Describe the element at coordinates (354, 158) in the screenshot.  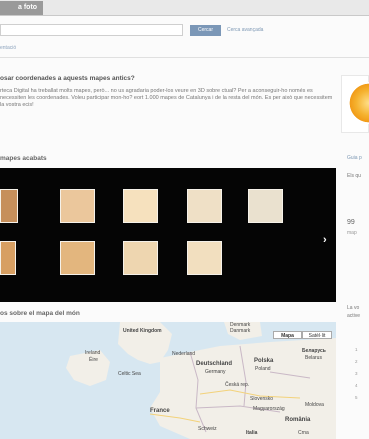
I see `sidebar-link-guide: Guia p` at that location.